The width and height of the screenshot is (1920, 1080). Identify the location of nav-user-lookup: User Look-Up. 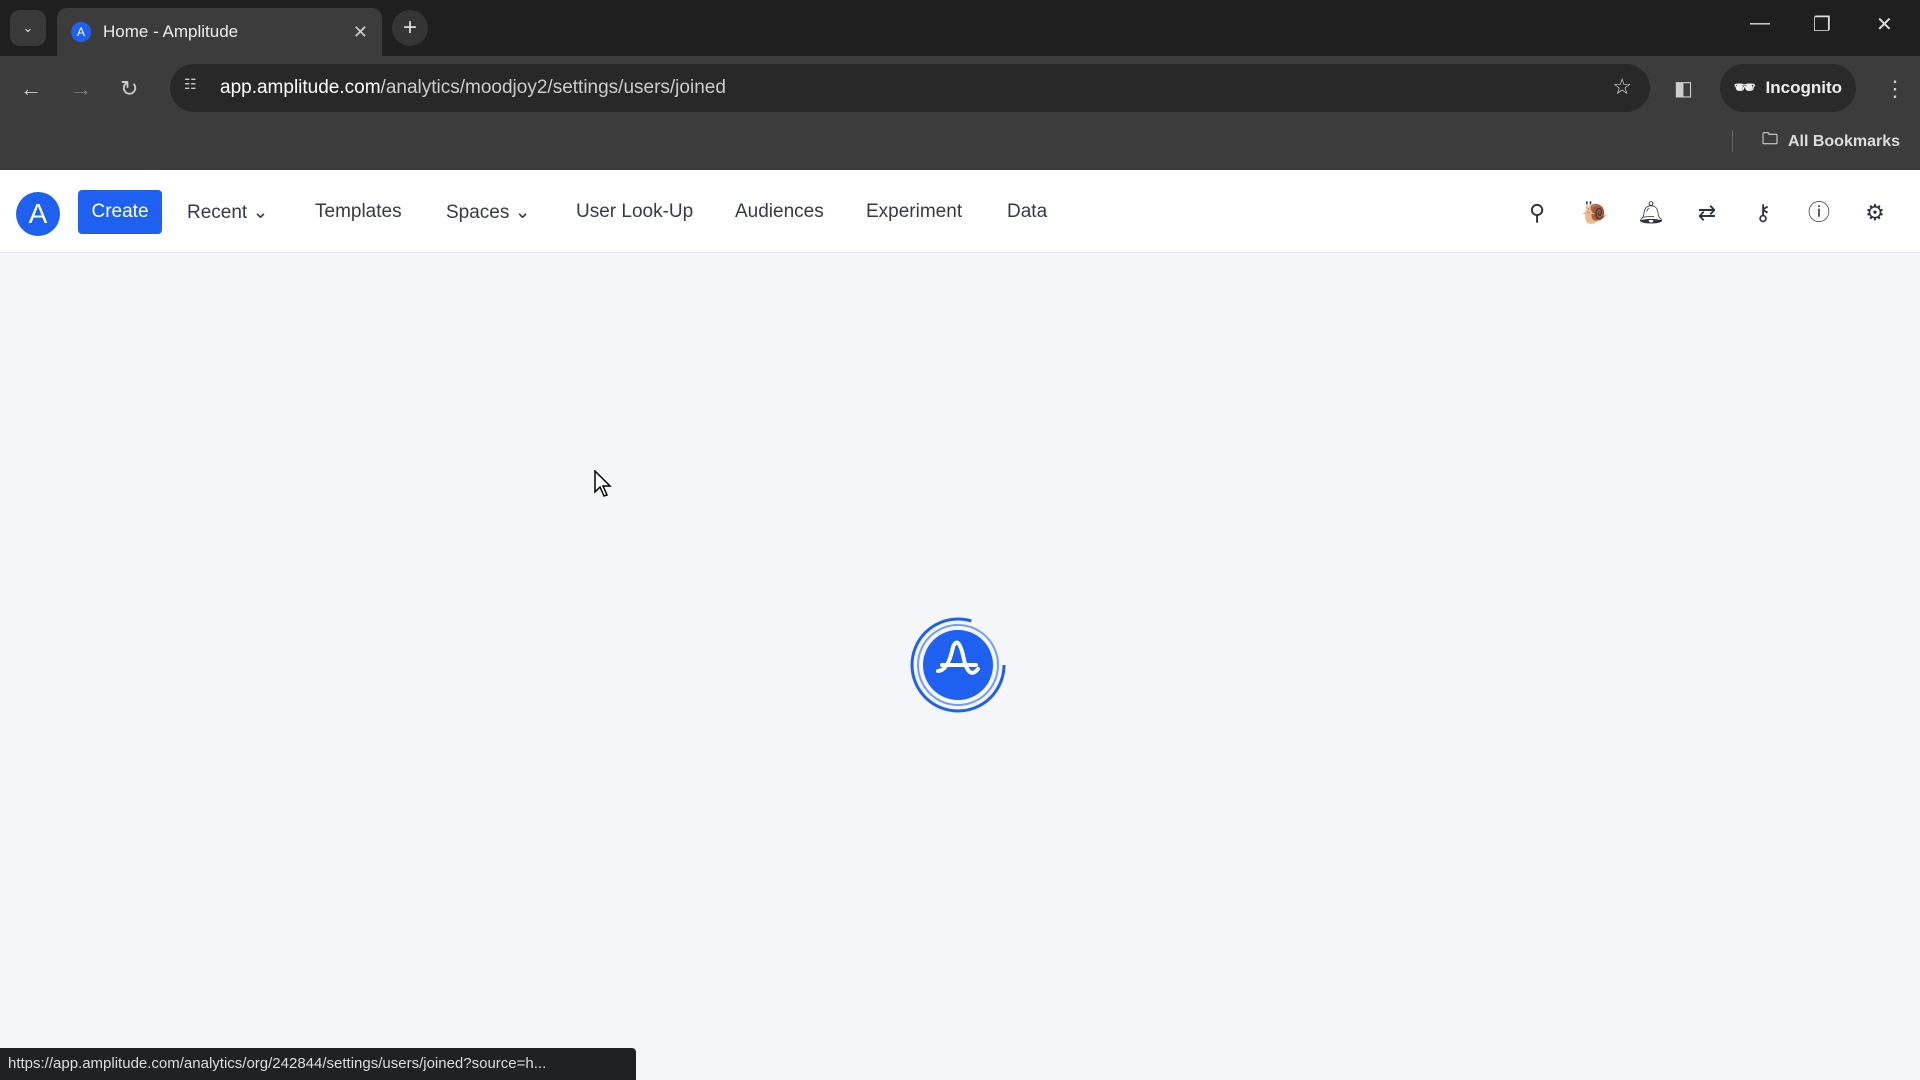
(634, 212).